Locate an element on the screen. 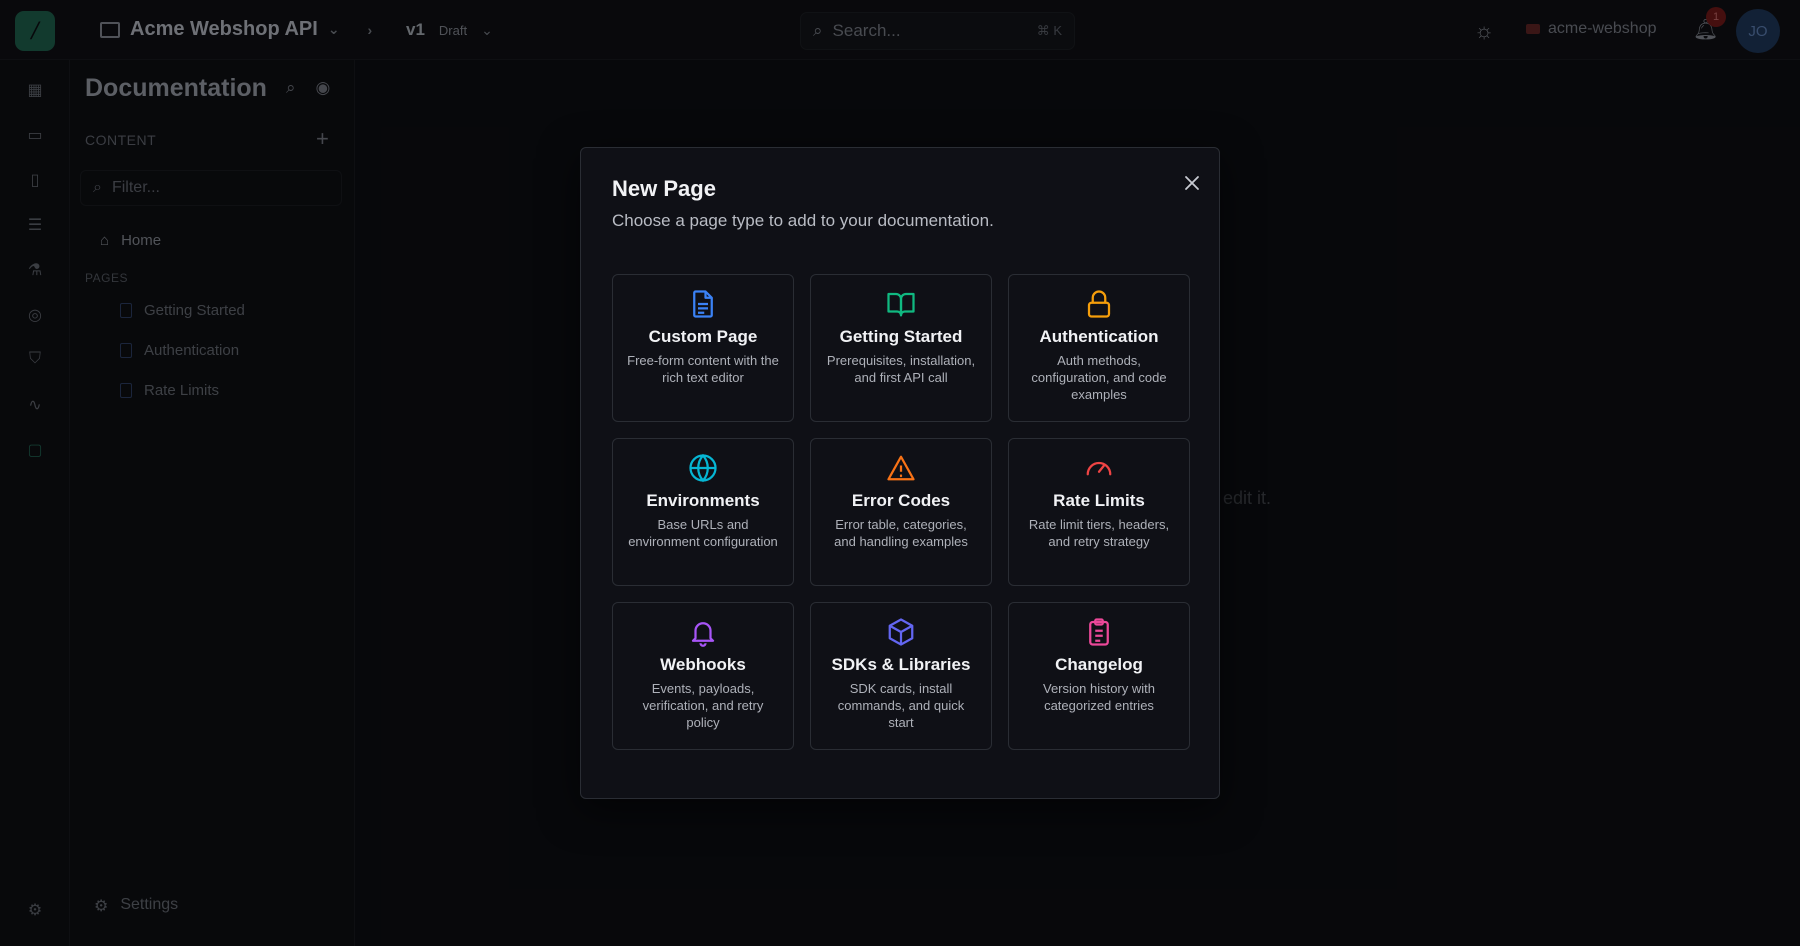 The height and width of the screenshot is (946, 1800). card-title: Rate Limits is located at coordinates (1099, 500).